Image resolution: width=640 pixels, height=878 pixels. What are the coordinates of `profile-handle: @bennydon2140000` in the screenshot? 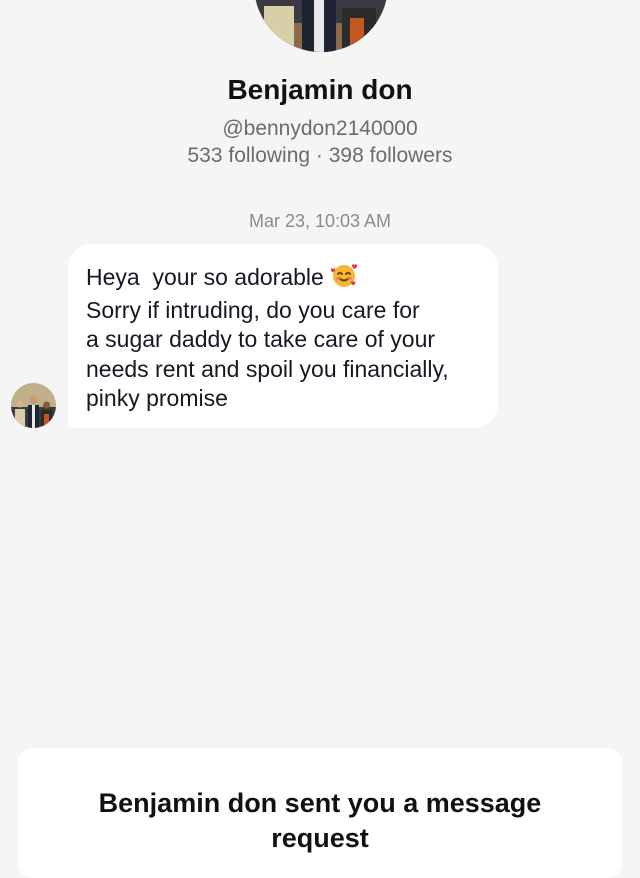 It's located at (320, 128).